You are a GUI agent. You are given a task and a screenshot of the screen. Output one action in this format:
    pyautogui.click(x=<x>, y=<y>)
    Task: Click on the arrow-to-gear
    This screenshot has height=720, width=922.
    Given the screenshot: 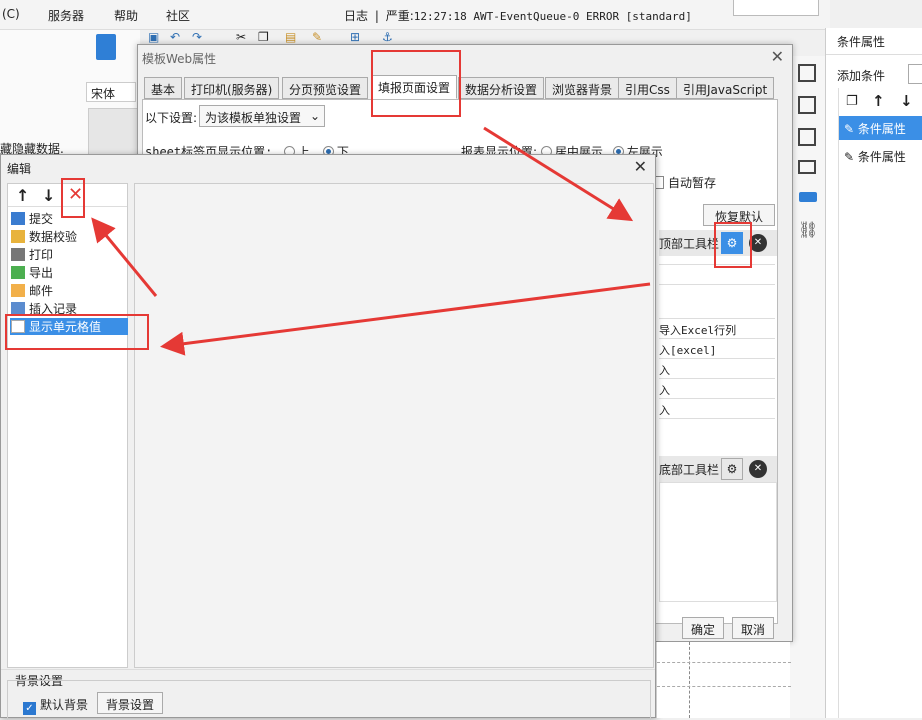 What is the action you would take?
    pyautogui.click(x=558, y=174)
    